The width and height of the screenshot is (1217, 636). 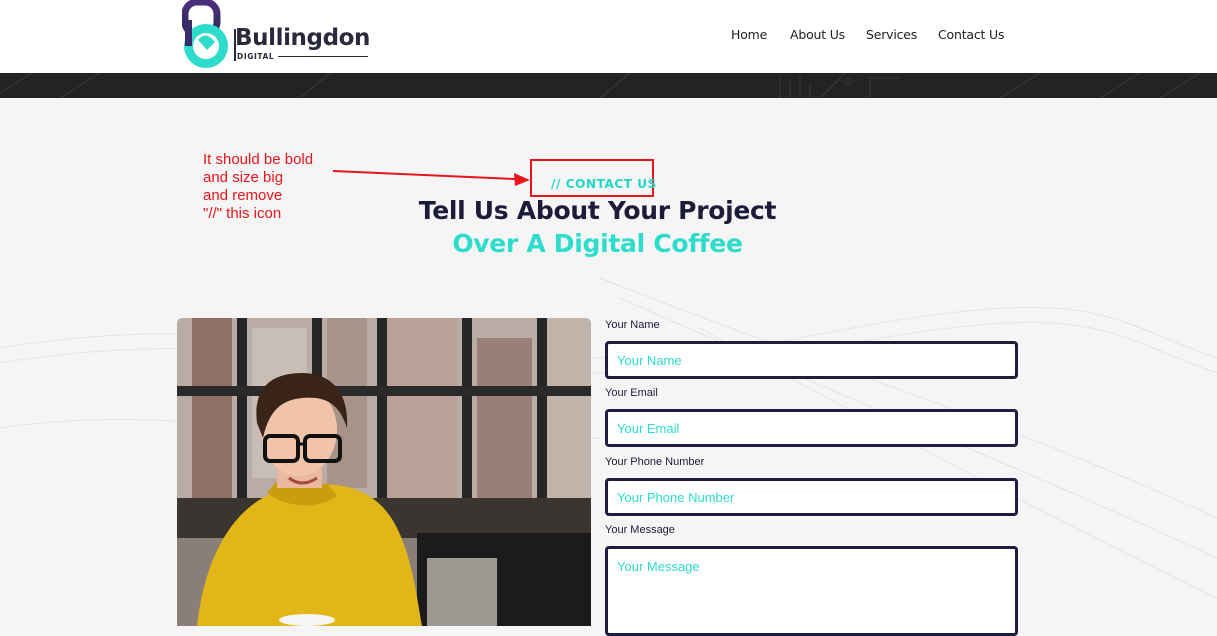 What do you see at coordinates (811, 497) in the screenshot?
I see `phone-input` at bounding box center [811, 497].